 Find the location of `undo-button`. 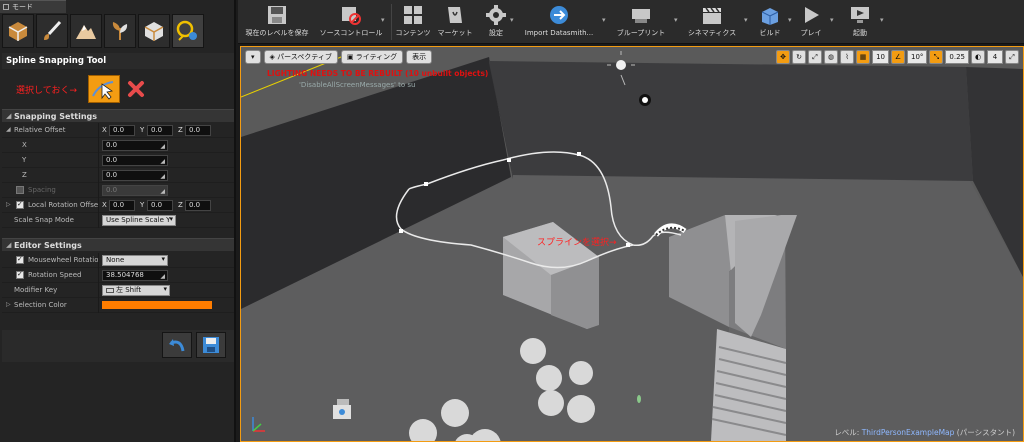

undo-button is located at coordinates (177, 345).